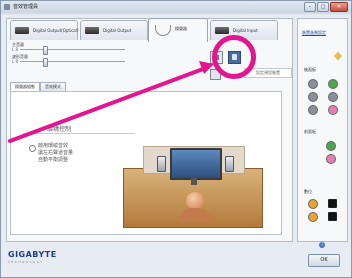  What do you see at coordinates (322, 130) in the screenshot?
I see `jack-panel: 裝置進階設定 後面板 前面板 數位` at bounding box center [322, 130].